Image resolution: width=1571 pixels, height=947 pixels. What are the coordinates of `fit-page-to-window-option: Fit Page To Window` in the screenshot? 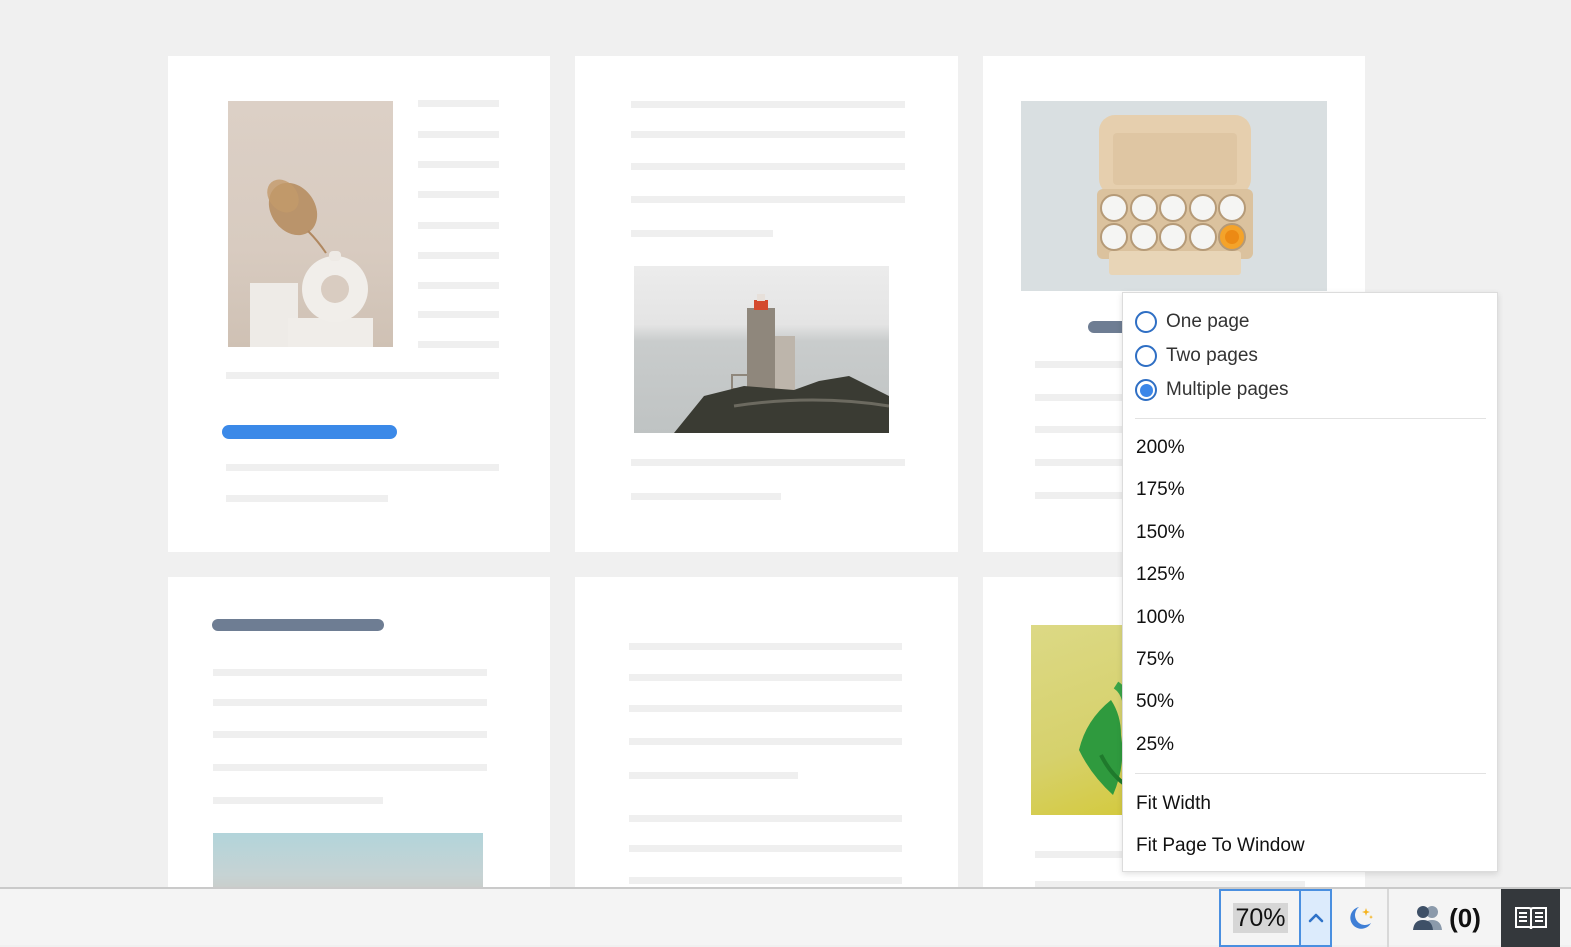 It's located at (1220, 846).